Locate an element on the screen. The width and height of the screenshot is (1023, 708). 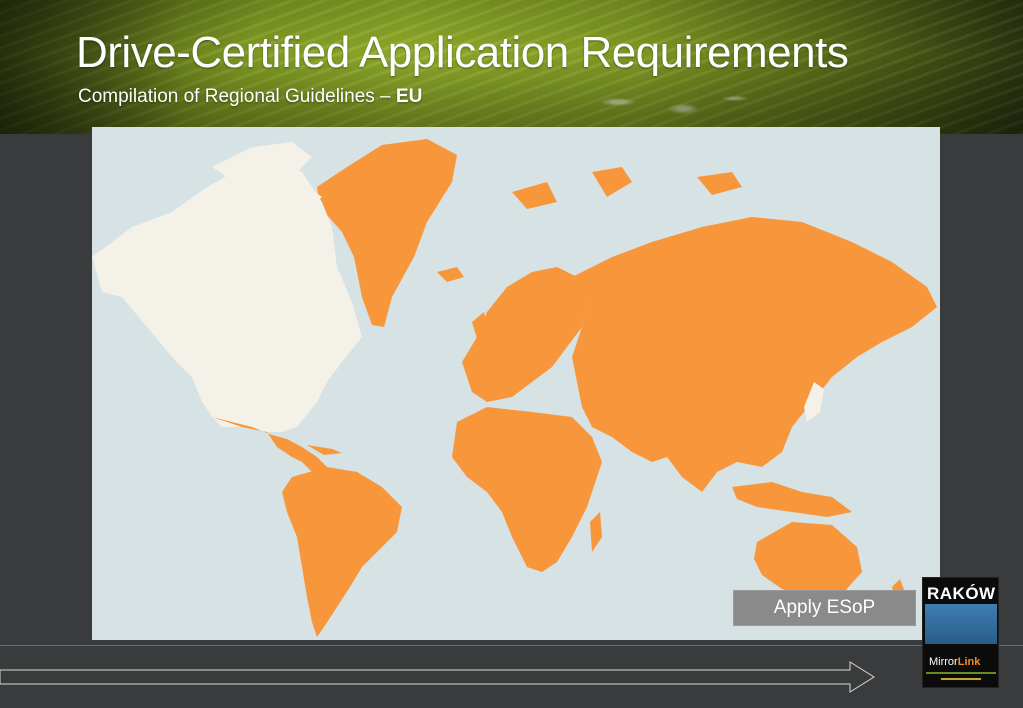
page-subtitle: Compilation of Regional Guidelines – EU is located at coordinates (250, 97).